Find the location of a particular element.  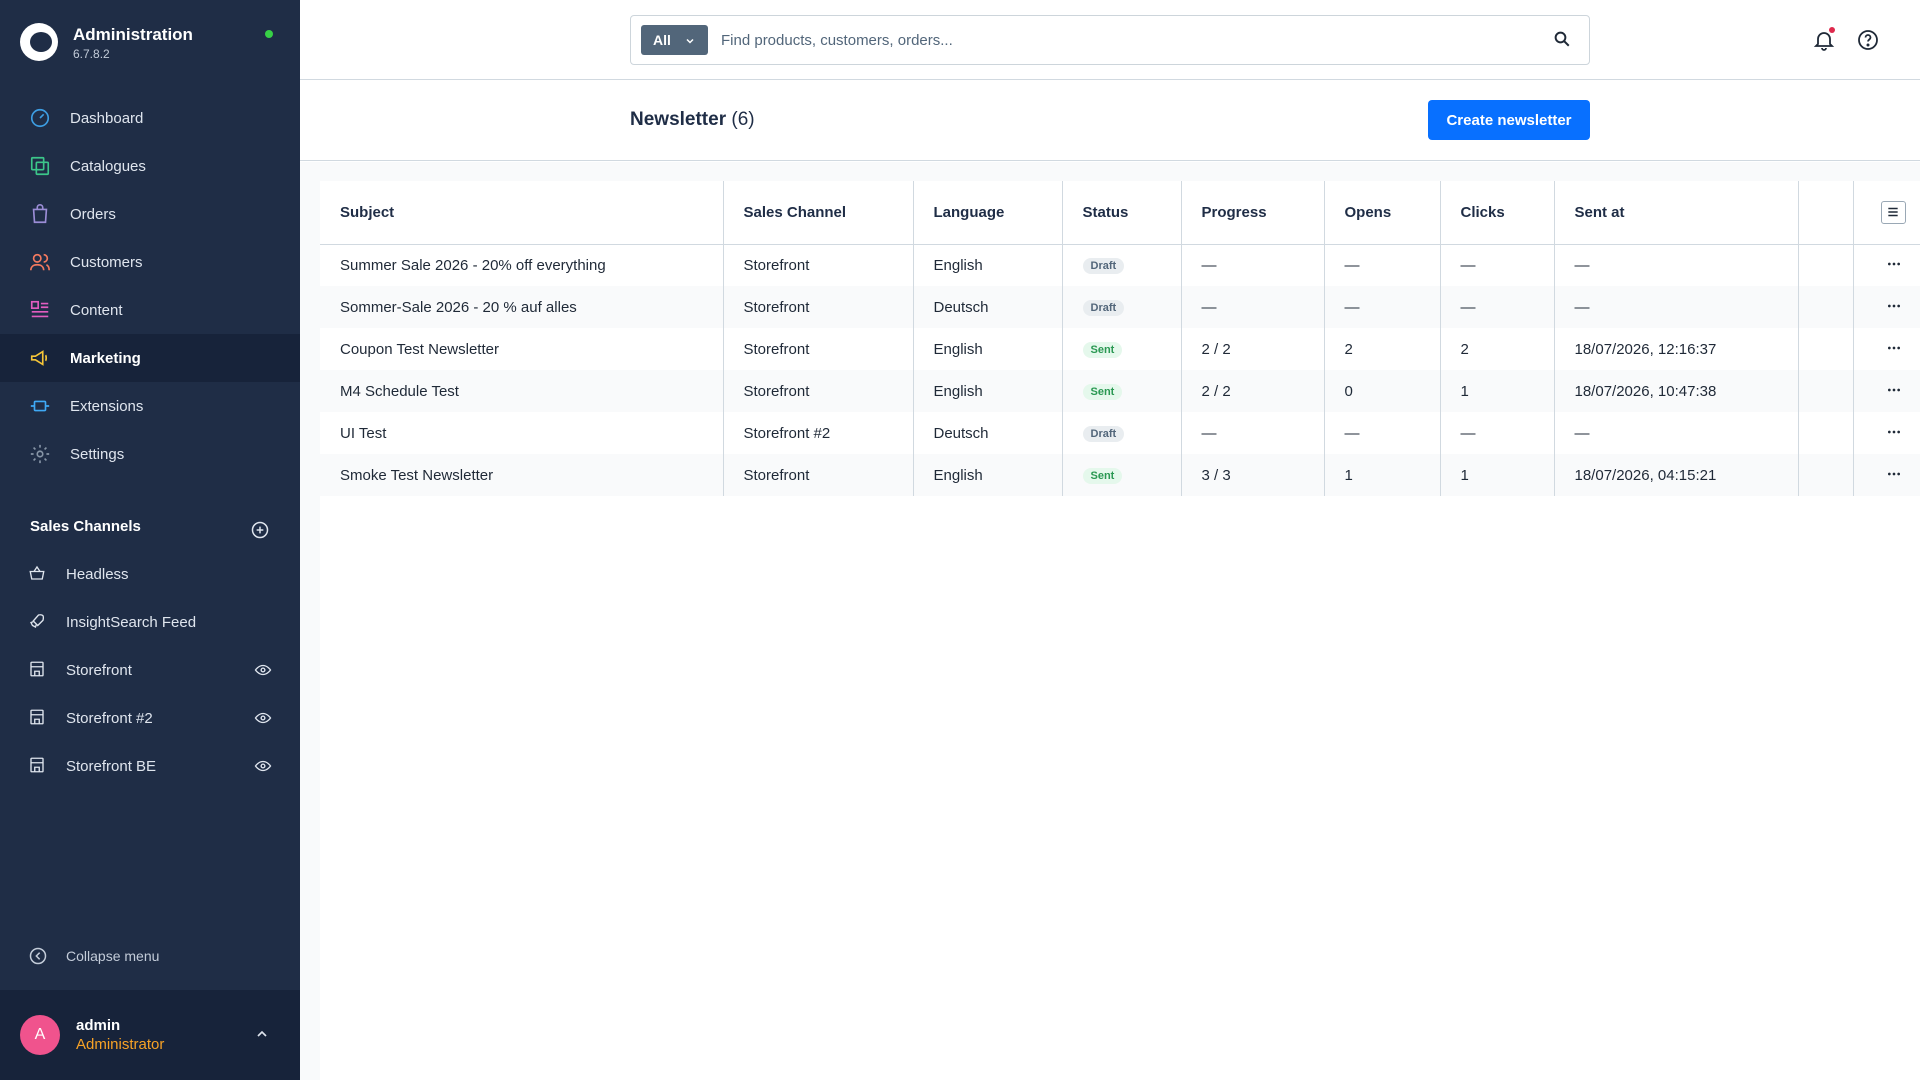

cell-subject: UI Test is located at coordinates (522, 433).